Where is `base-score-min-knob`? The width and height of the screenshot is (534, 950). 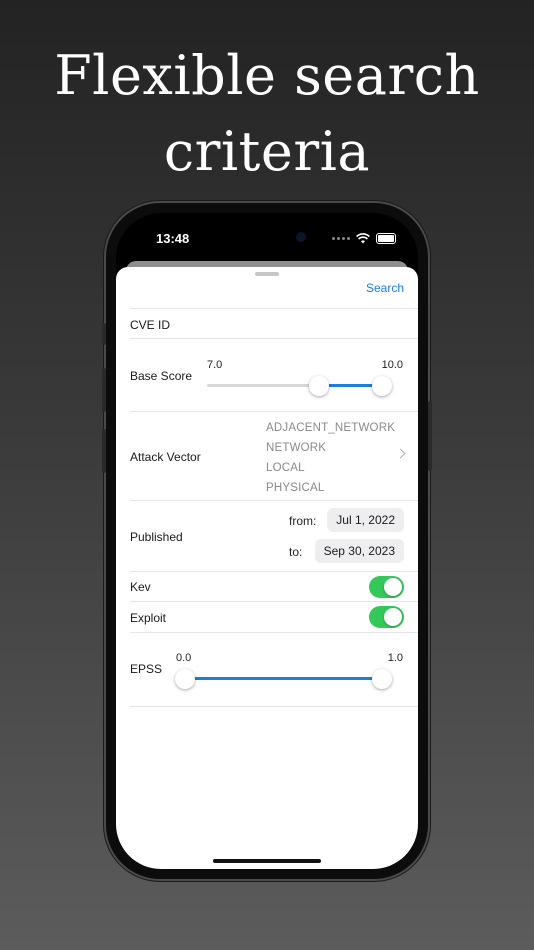
base-score-min-knob is located at coordinates (319, 386).